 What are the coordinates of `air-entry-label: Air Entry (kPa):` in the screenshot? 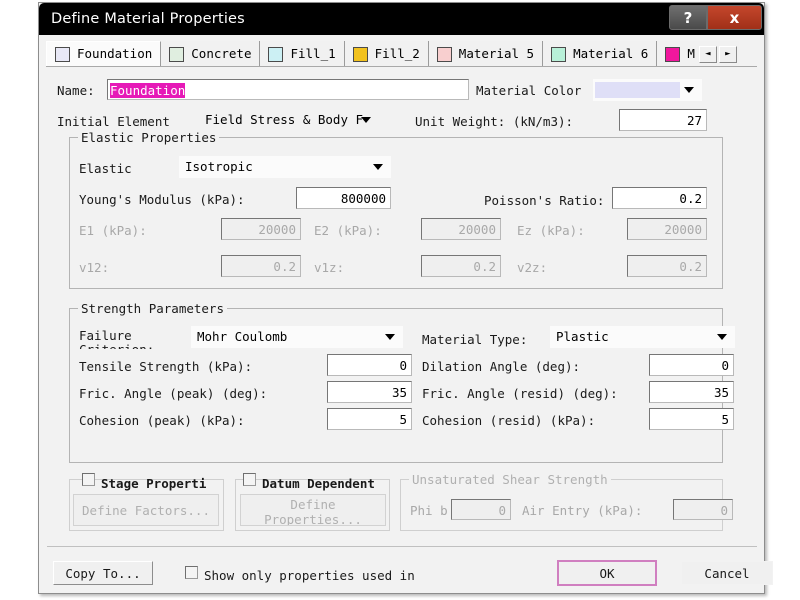 It's located at (582, 510).